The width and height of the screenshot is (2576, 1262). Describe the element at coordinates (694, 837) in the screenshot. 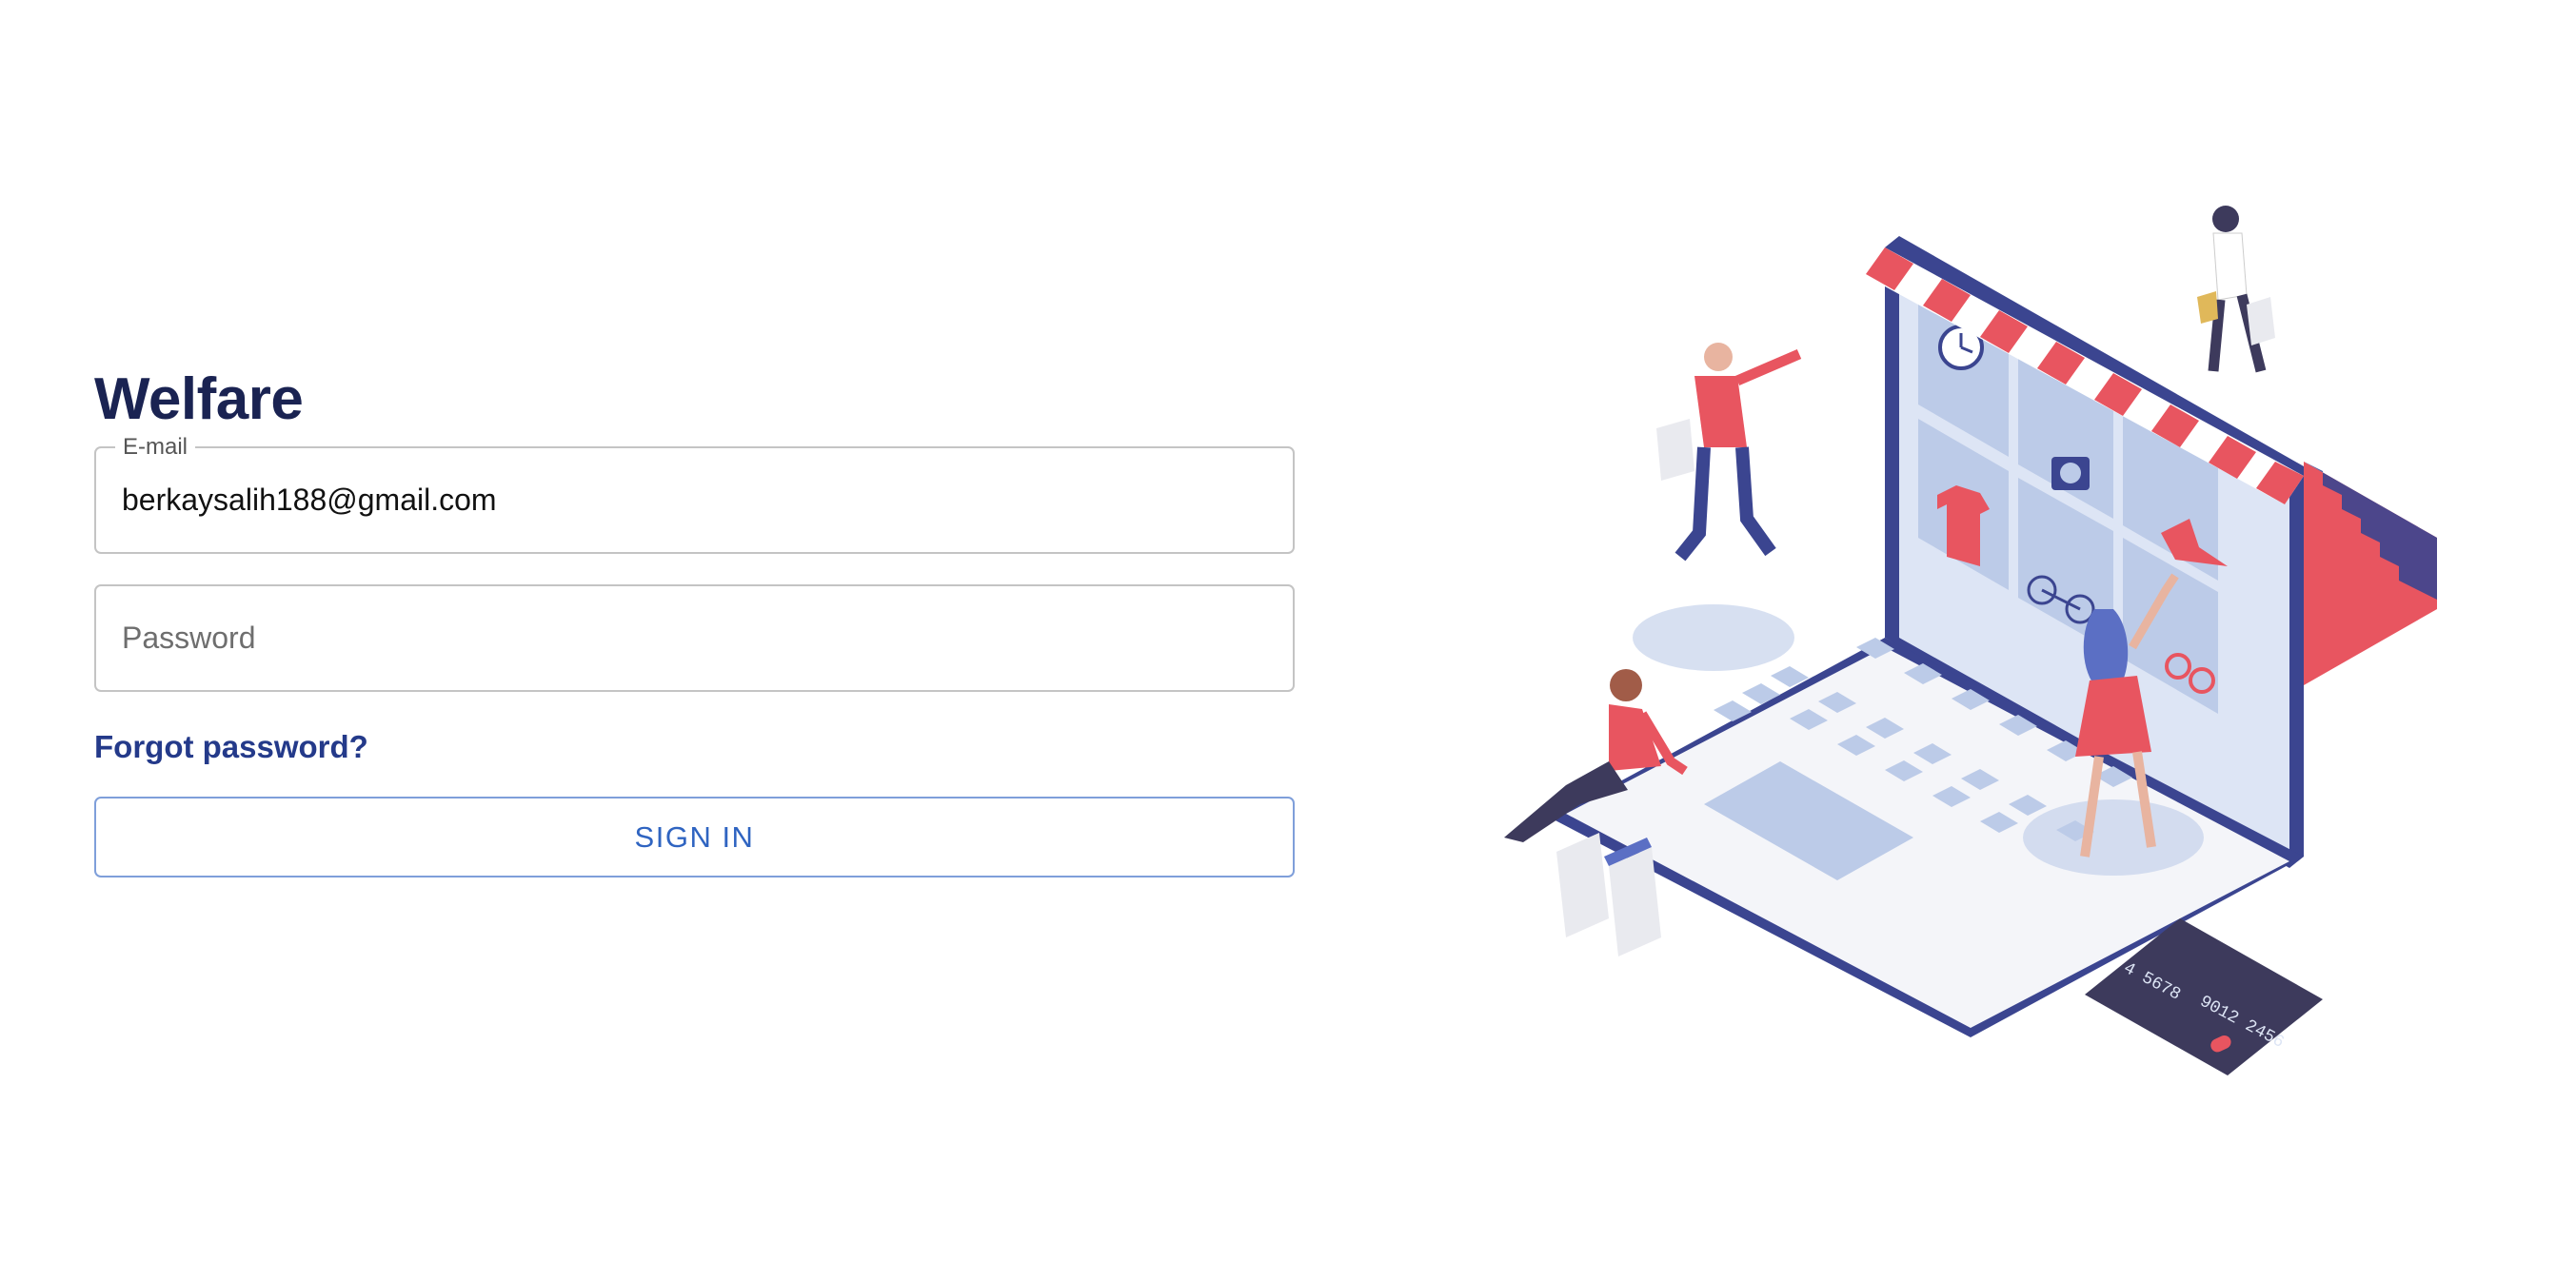

I see `sign-in-button: SIGN IN` at that location.